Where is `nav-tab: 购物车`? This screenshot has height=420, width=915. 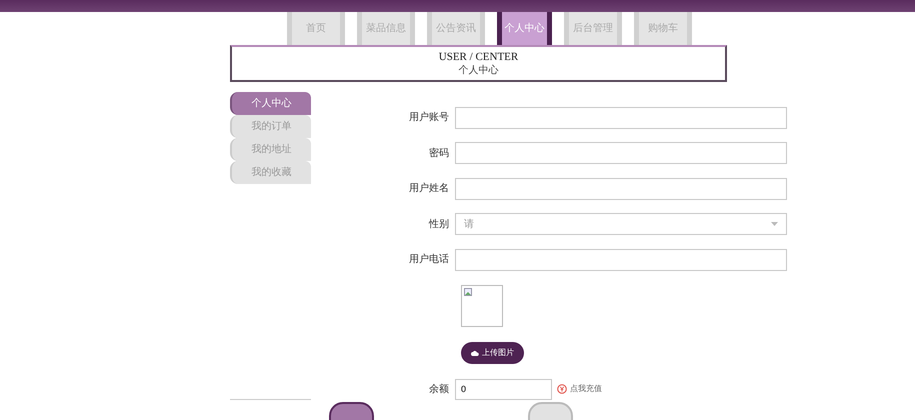
nav-tab: 购物车 is located at coordinates (663, 28).